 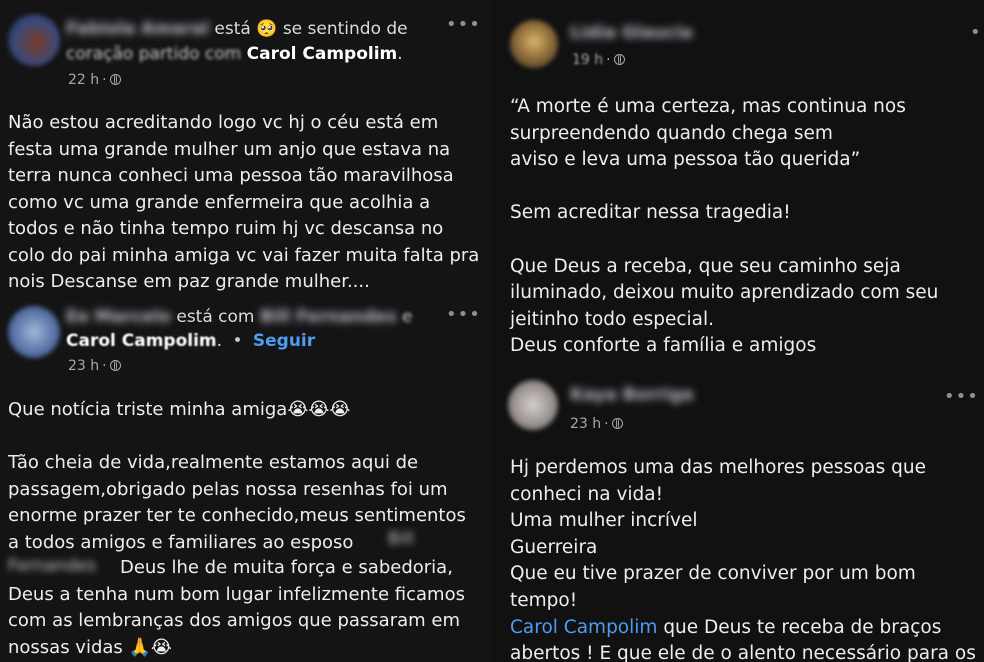 What do you see at coordinates (137, 29) in the screenshot?
I see `author-name: Fabiola Amaral` at bounding box center [137, 29].